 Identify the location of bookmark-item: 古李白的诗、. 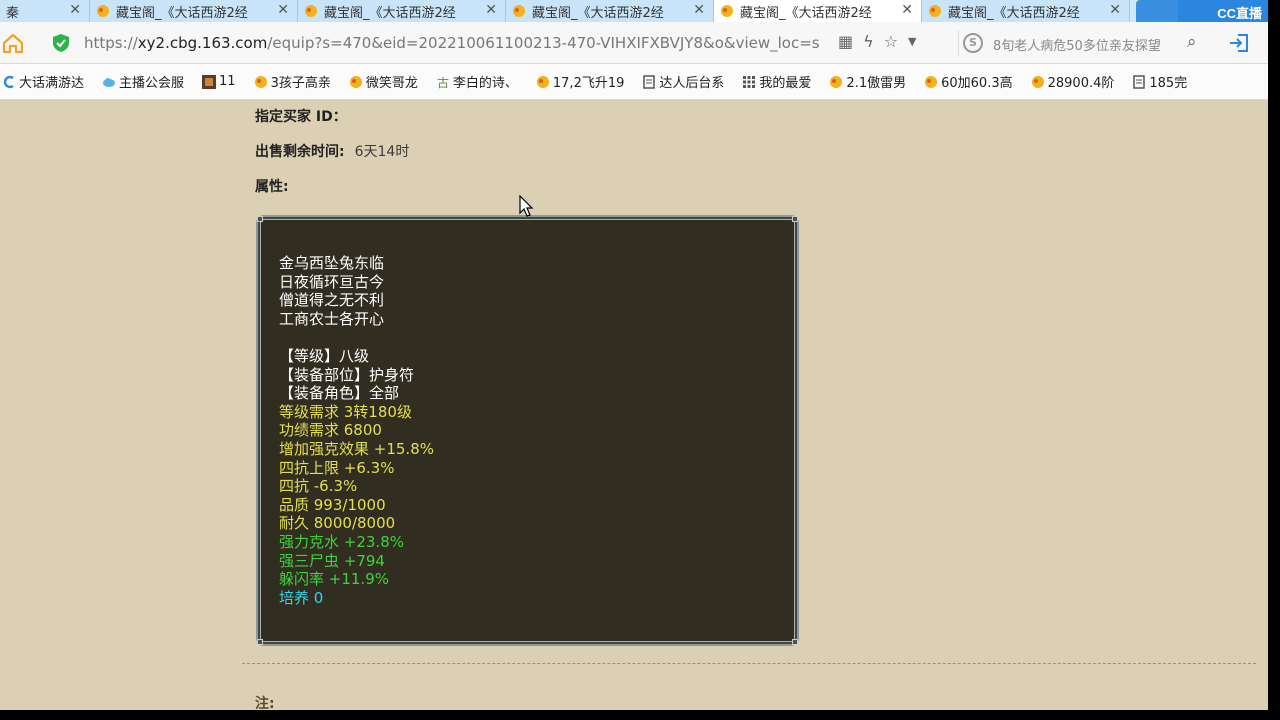
(477, 82).